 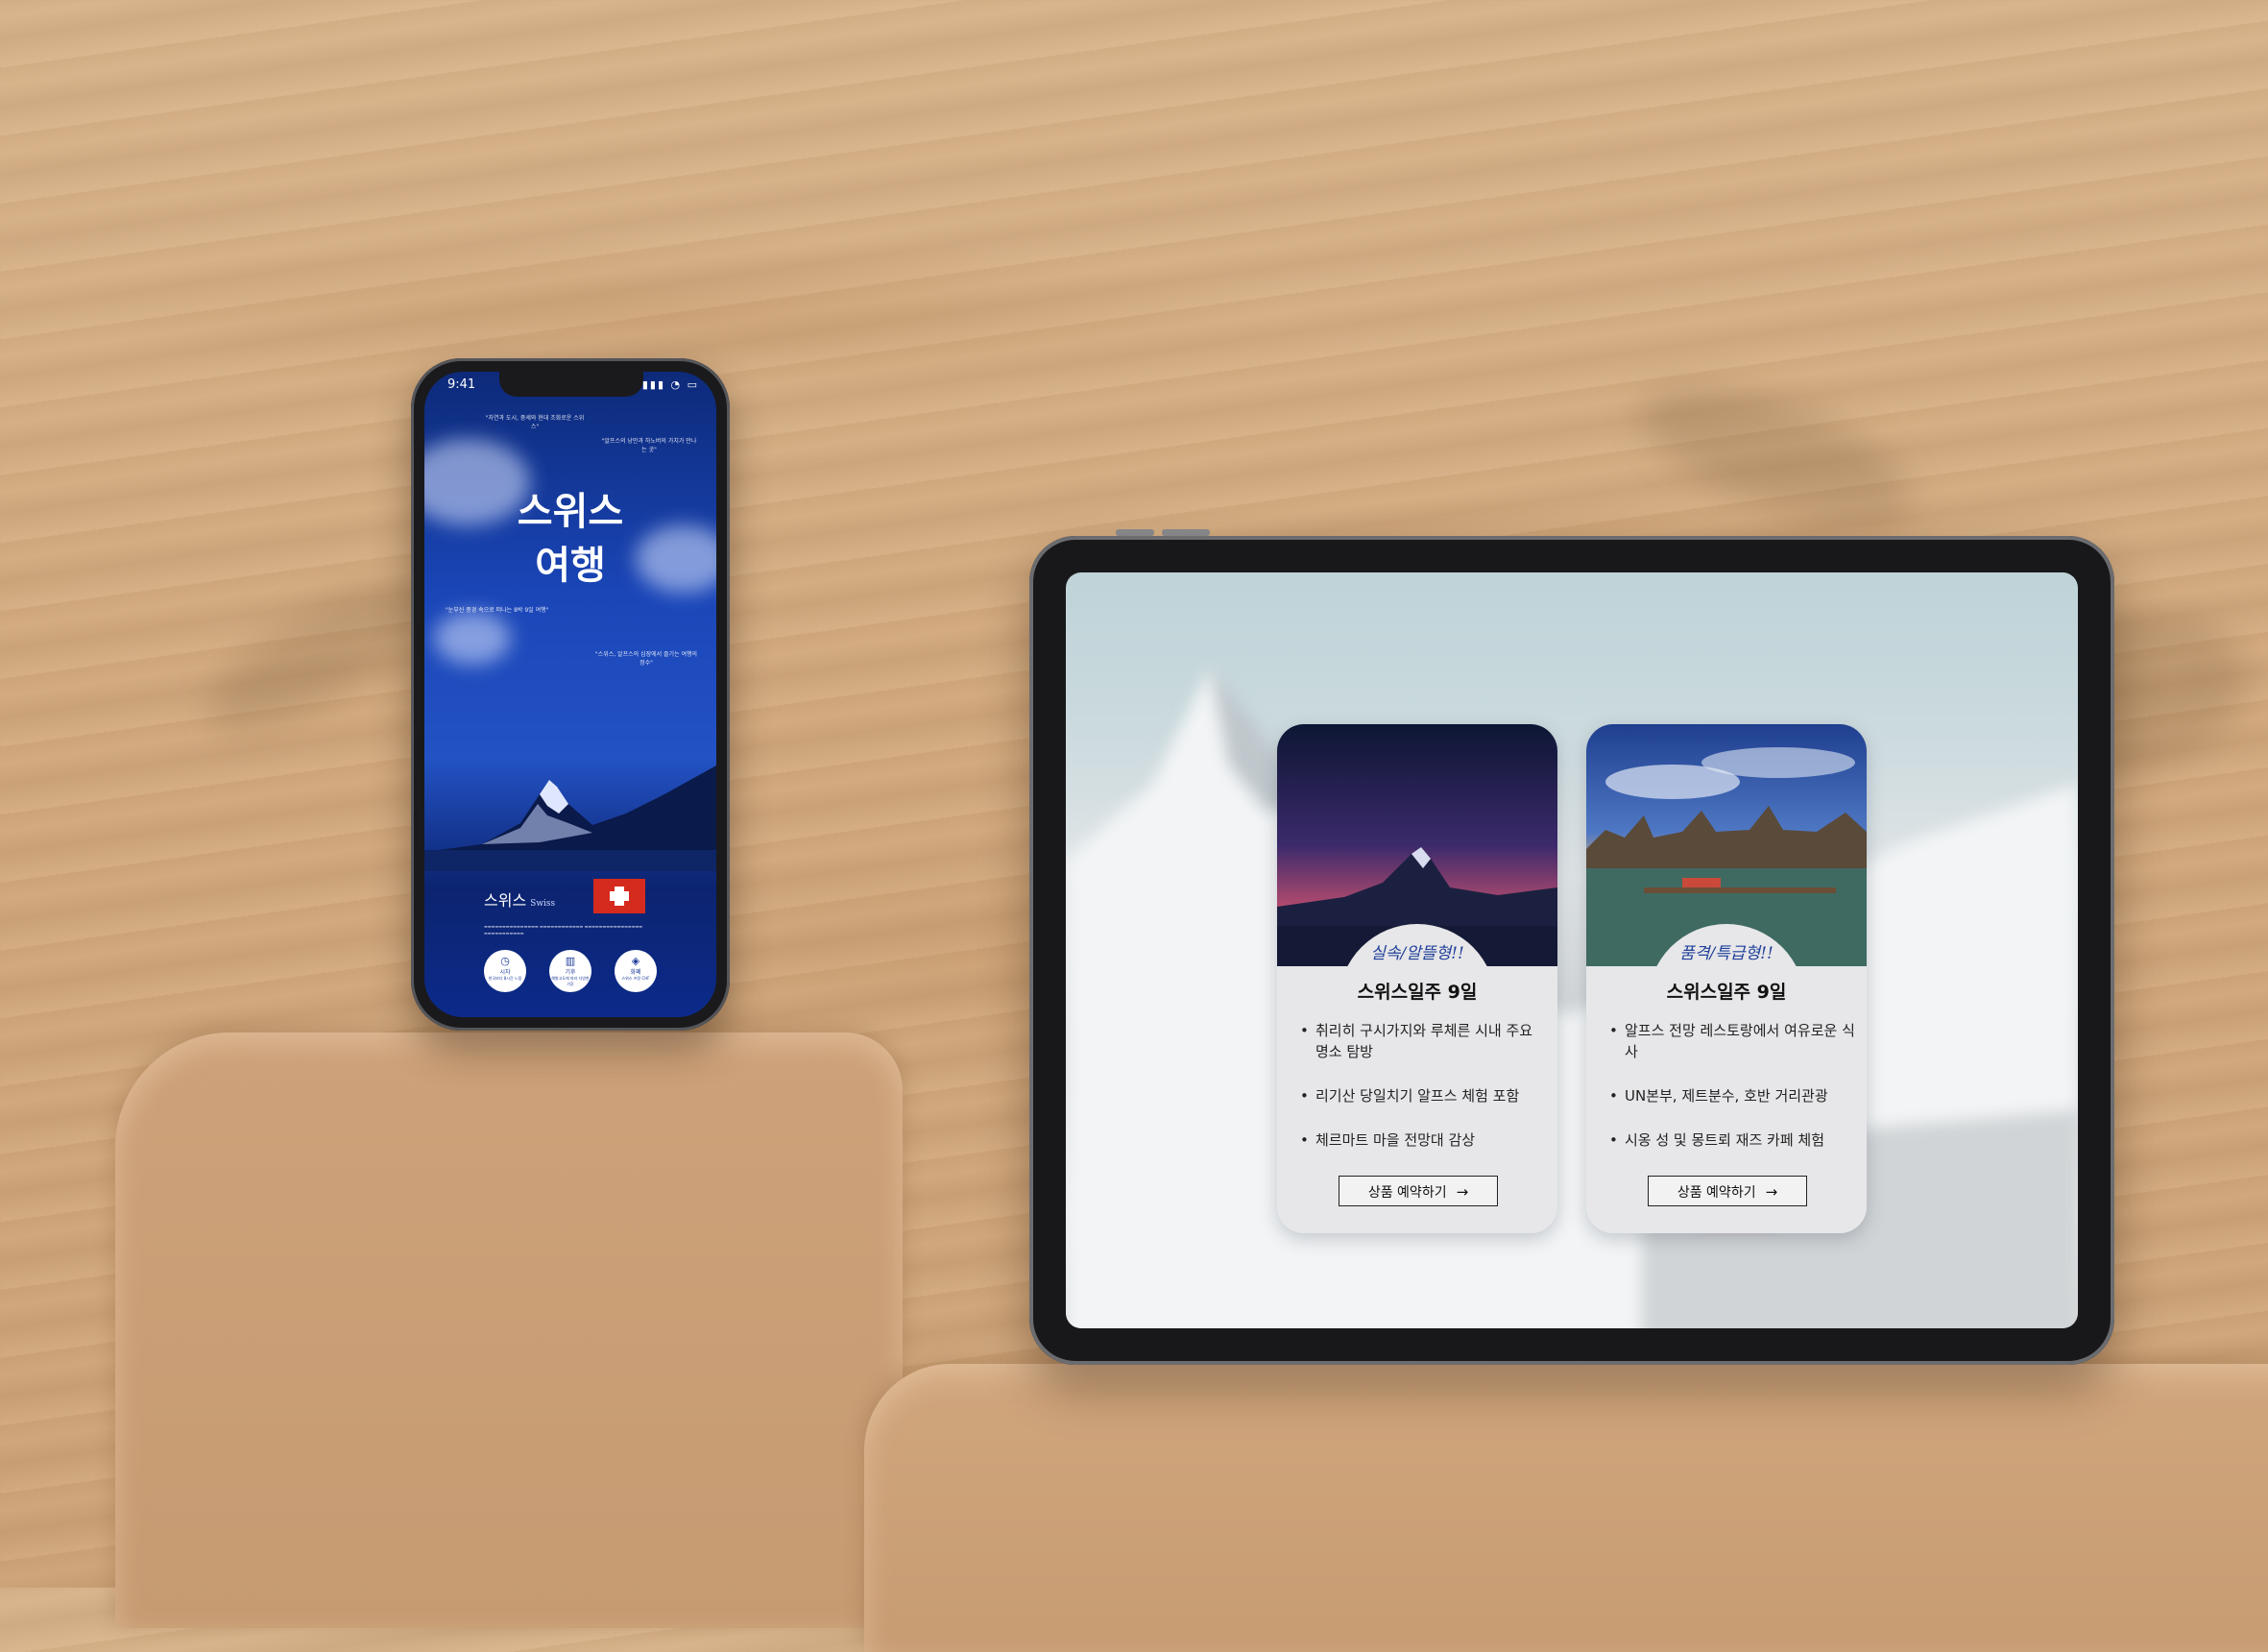 I want to click on info-button-time: ◷ 시차 한국보다 8시간 느림, so click(x=505, y=971).